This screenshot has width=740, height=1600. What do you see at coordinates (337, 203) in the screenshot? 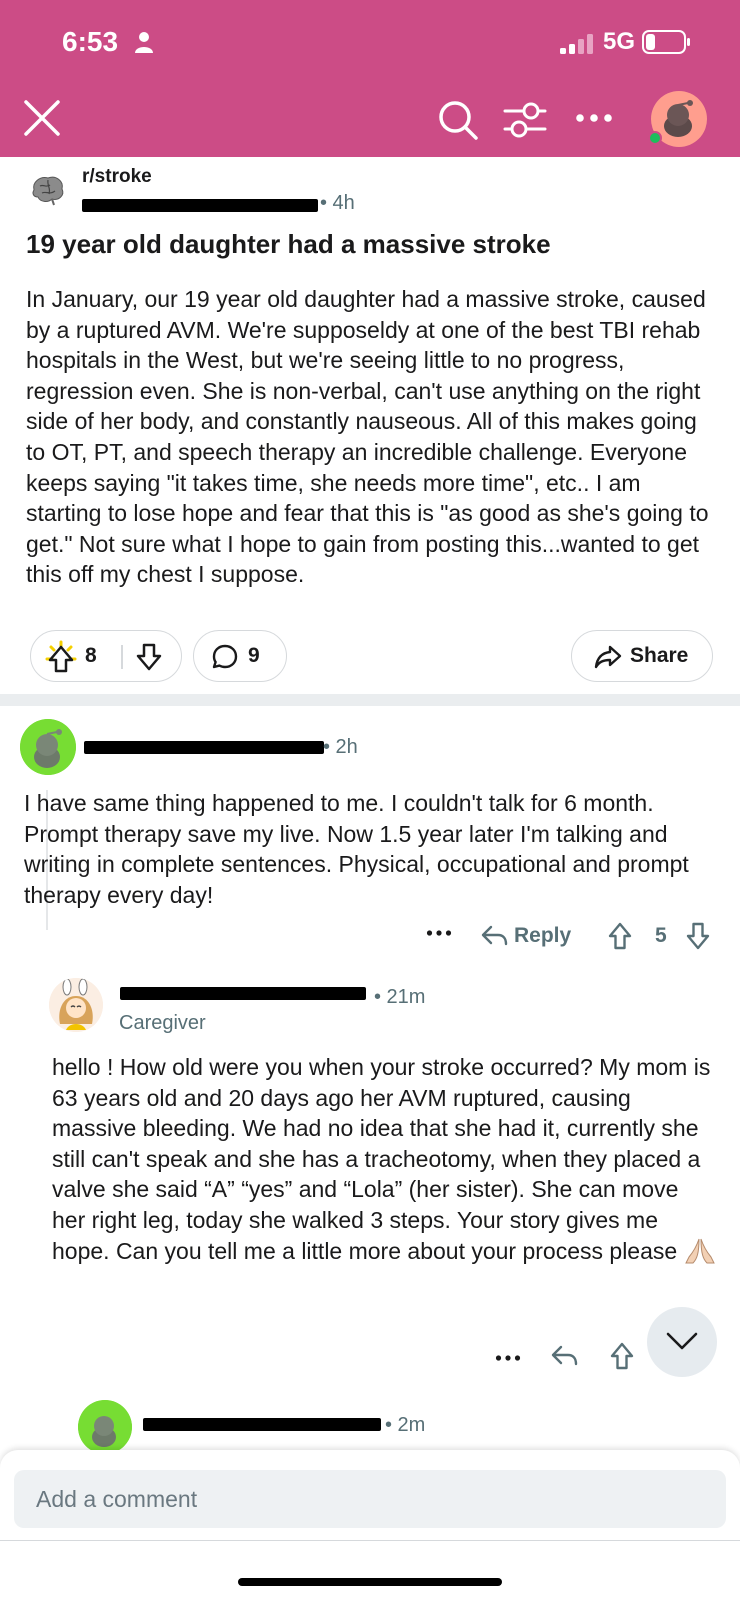
I see `post-time: • 4h` at bounding box center [337, 203].